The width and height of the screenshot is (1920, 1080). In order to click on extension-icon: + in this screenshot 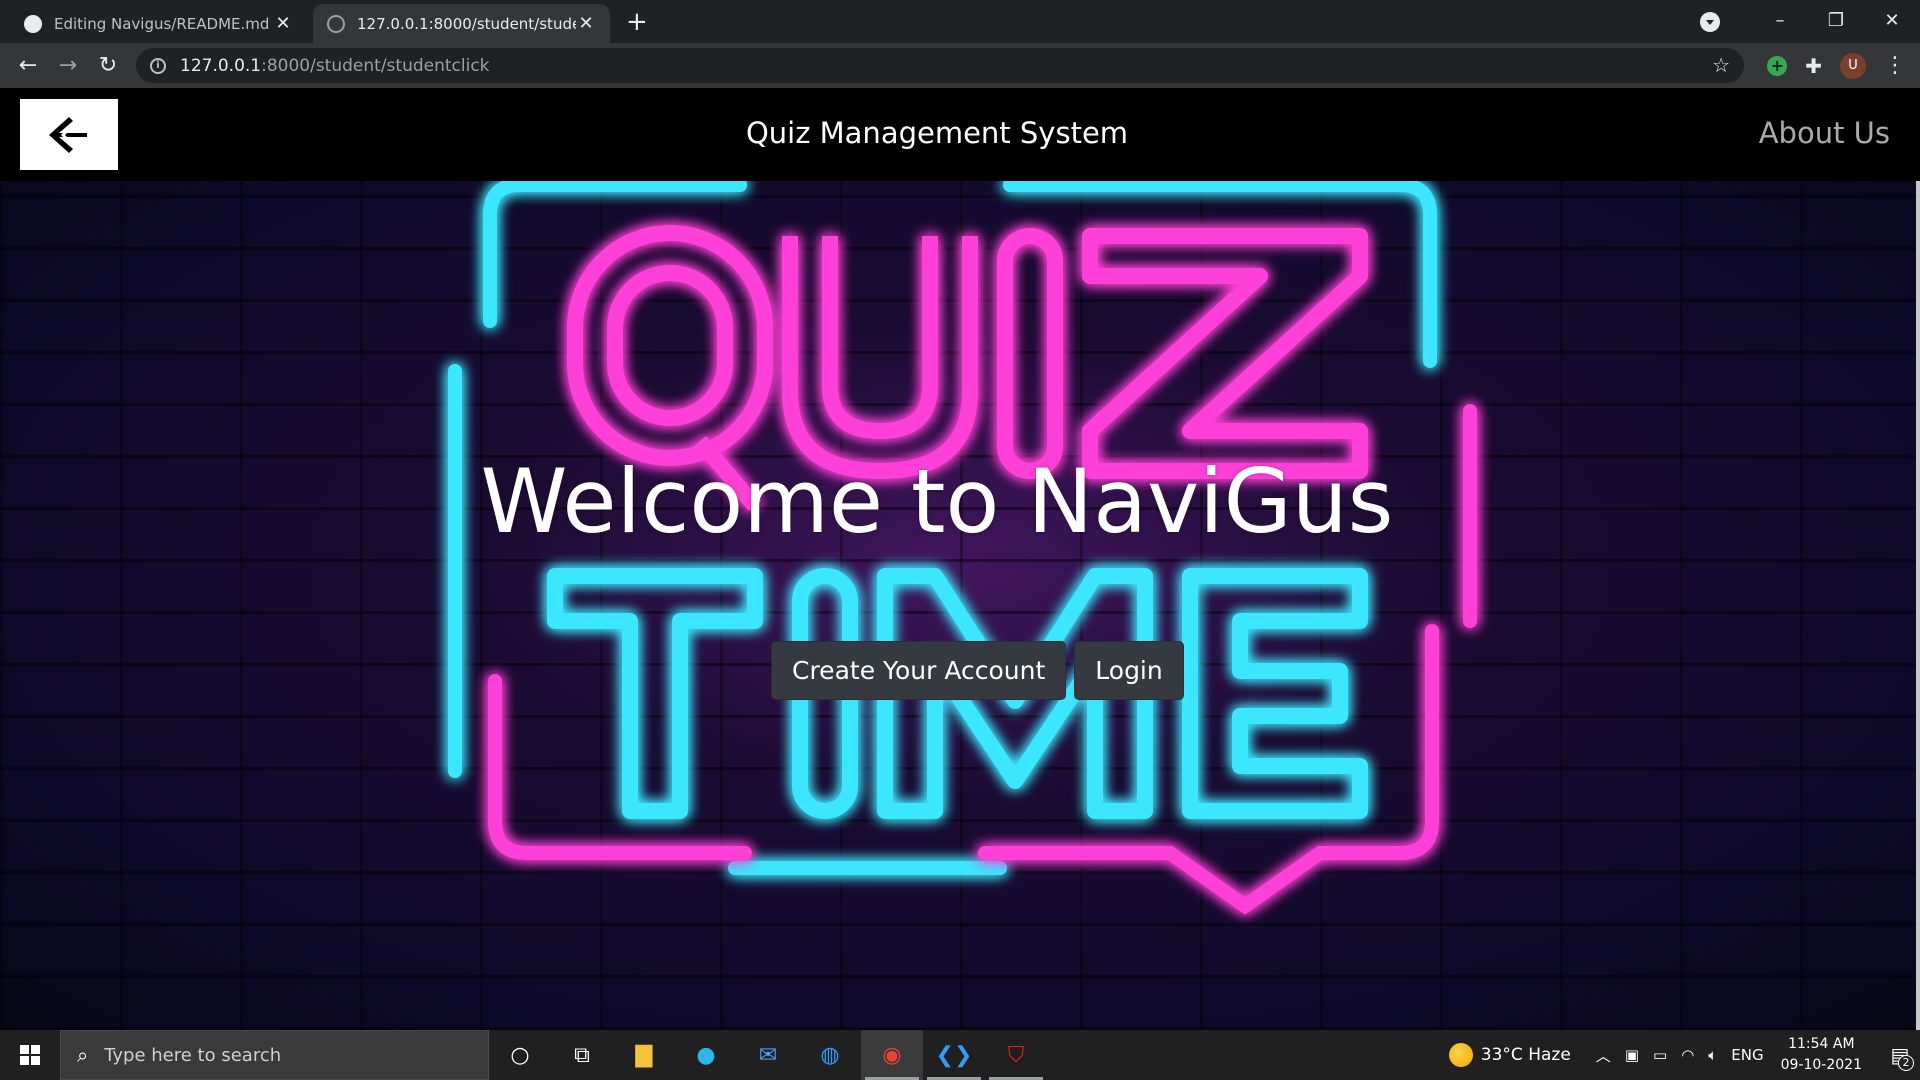, I will do `click(1777, 65)`.